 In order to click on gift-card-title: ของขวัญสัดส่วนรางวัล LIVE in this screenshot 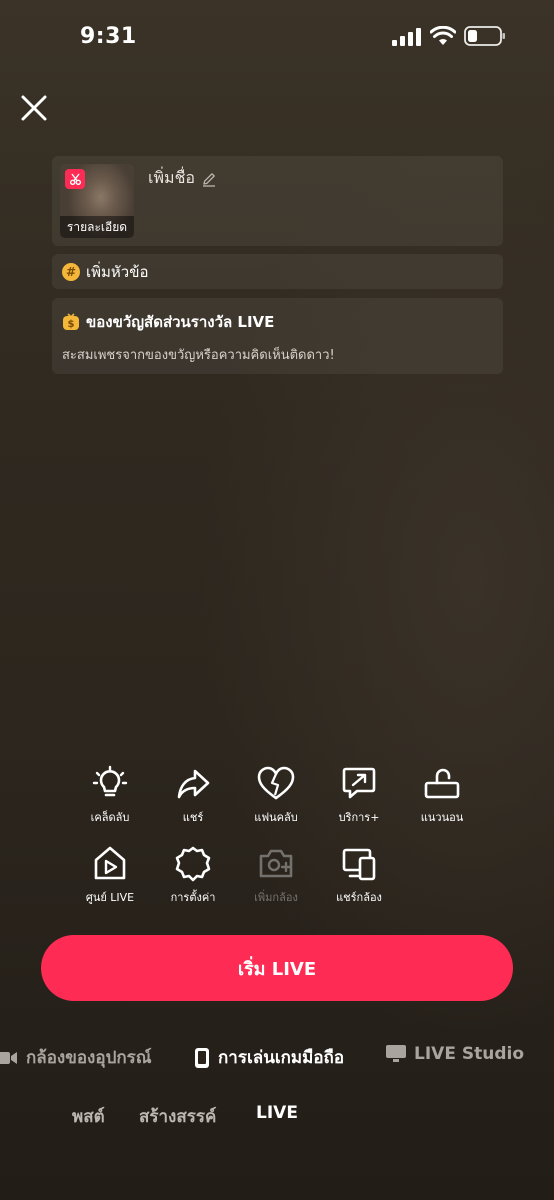, I will do `click(180, 322)`.